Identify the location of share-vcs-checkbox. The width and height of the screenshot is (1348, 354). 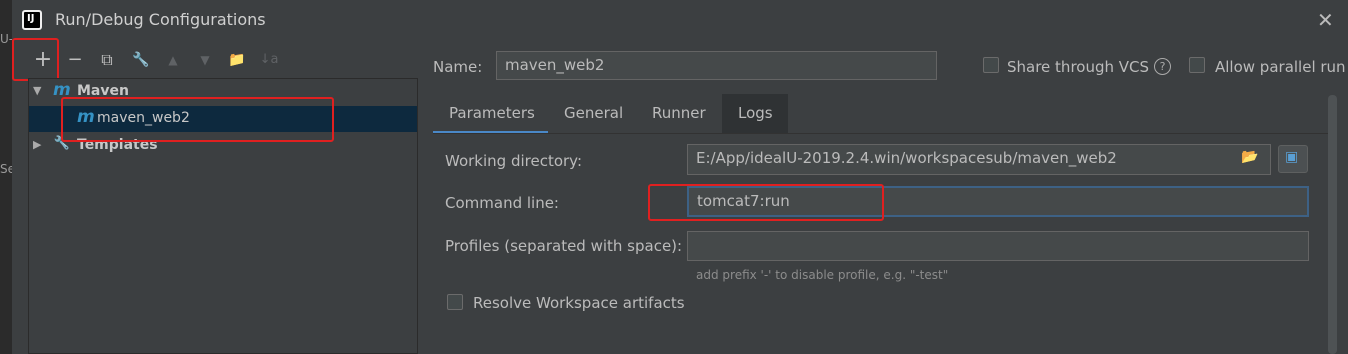
(991, 65).